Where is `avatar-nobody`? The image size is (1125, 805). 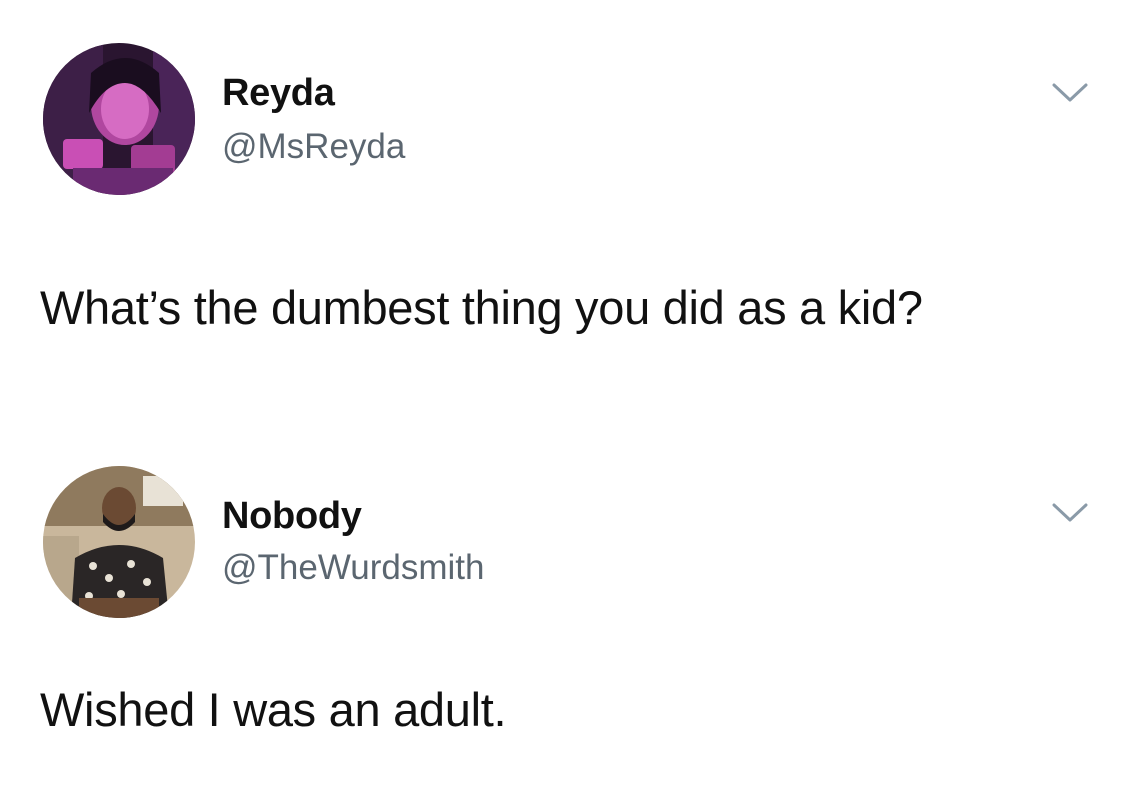 avatar-nobody is located at coordinates (119, 542).